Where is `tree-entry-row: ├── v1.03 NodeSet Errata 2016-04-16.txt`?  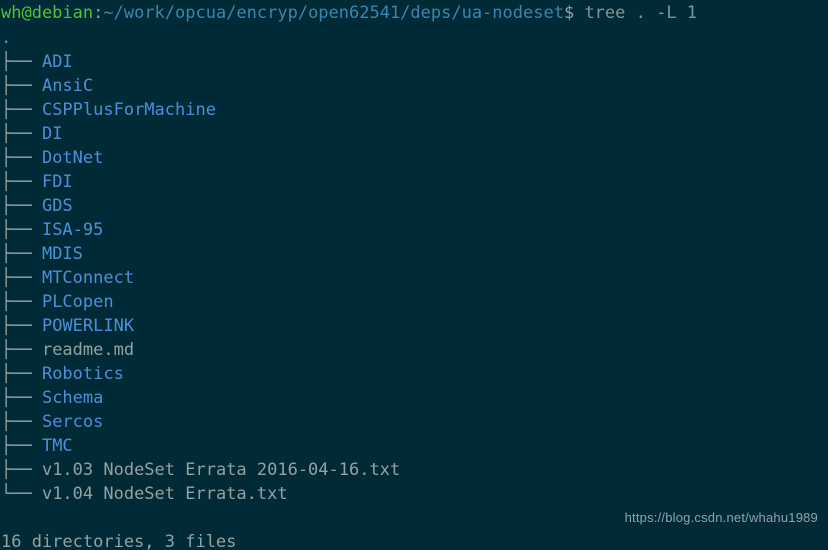 tree-entry-row: ├── v1.03 NodeSet Errata 2016-04-16.txt is located at coordinates (414, 470).